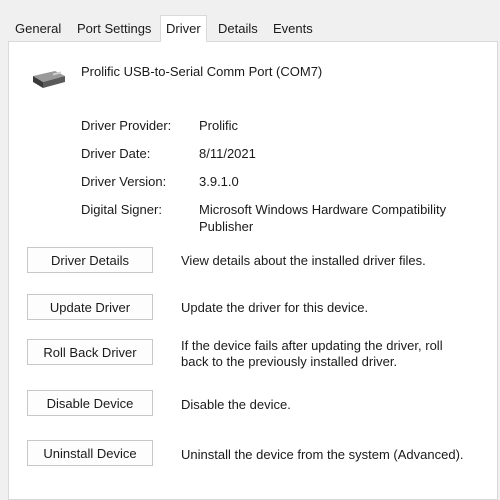 The width and height of the screenshot is (500, 500). Describe the element at coordinates (116, 153) in the screenshot. I see `driver-date-label: Driver Date:` at that location.